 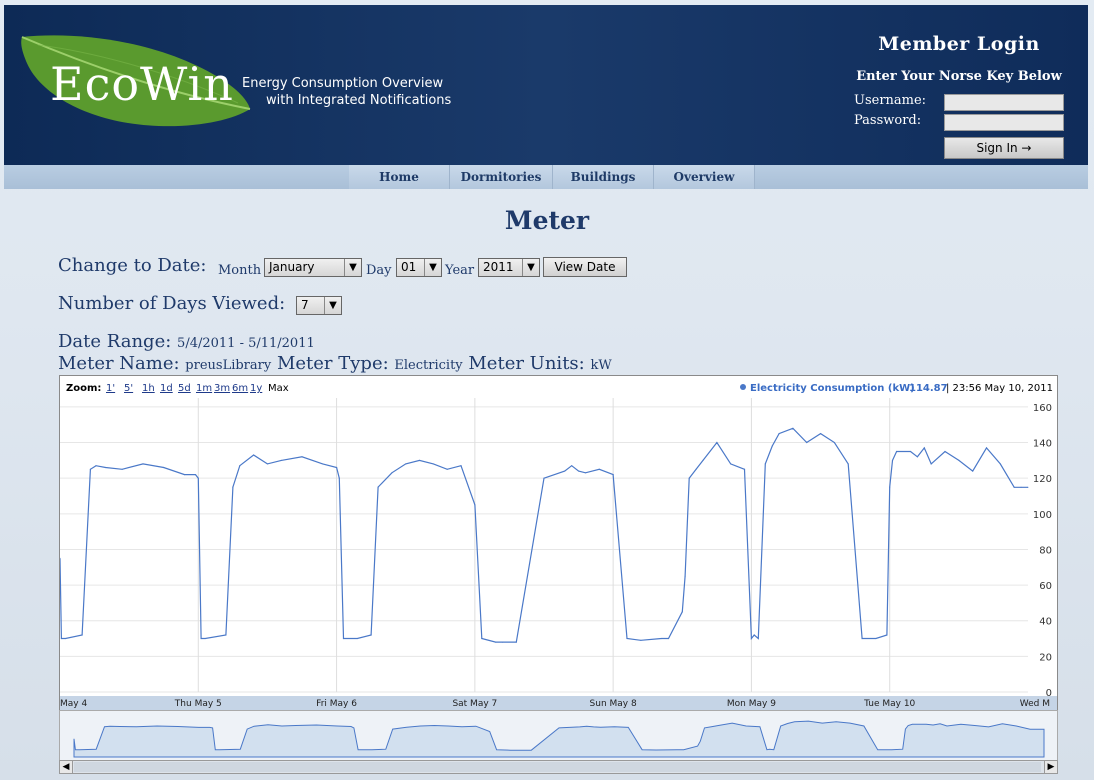 I want to click on month-value: January, so click(x=292, y=267).